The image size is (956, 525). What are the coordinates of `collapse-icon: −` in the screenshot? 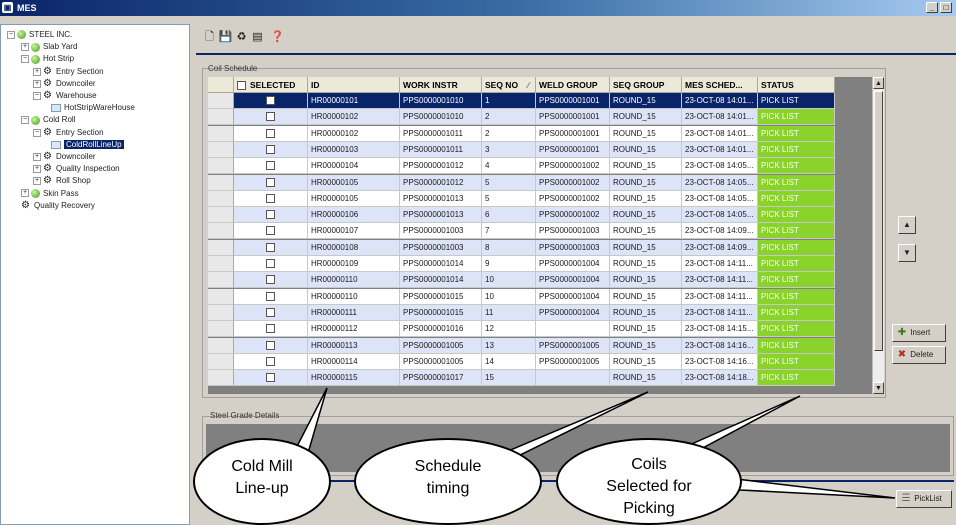 It's located at (25, 120).